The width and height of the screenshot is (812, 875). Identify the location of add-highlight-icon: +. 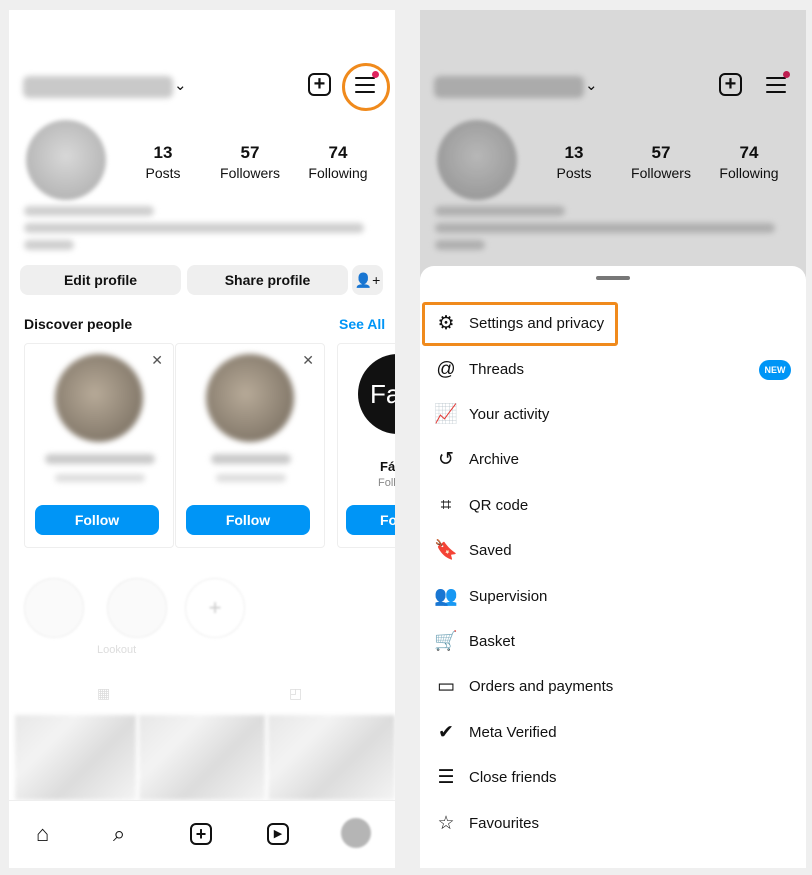
(215, 608).